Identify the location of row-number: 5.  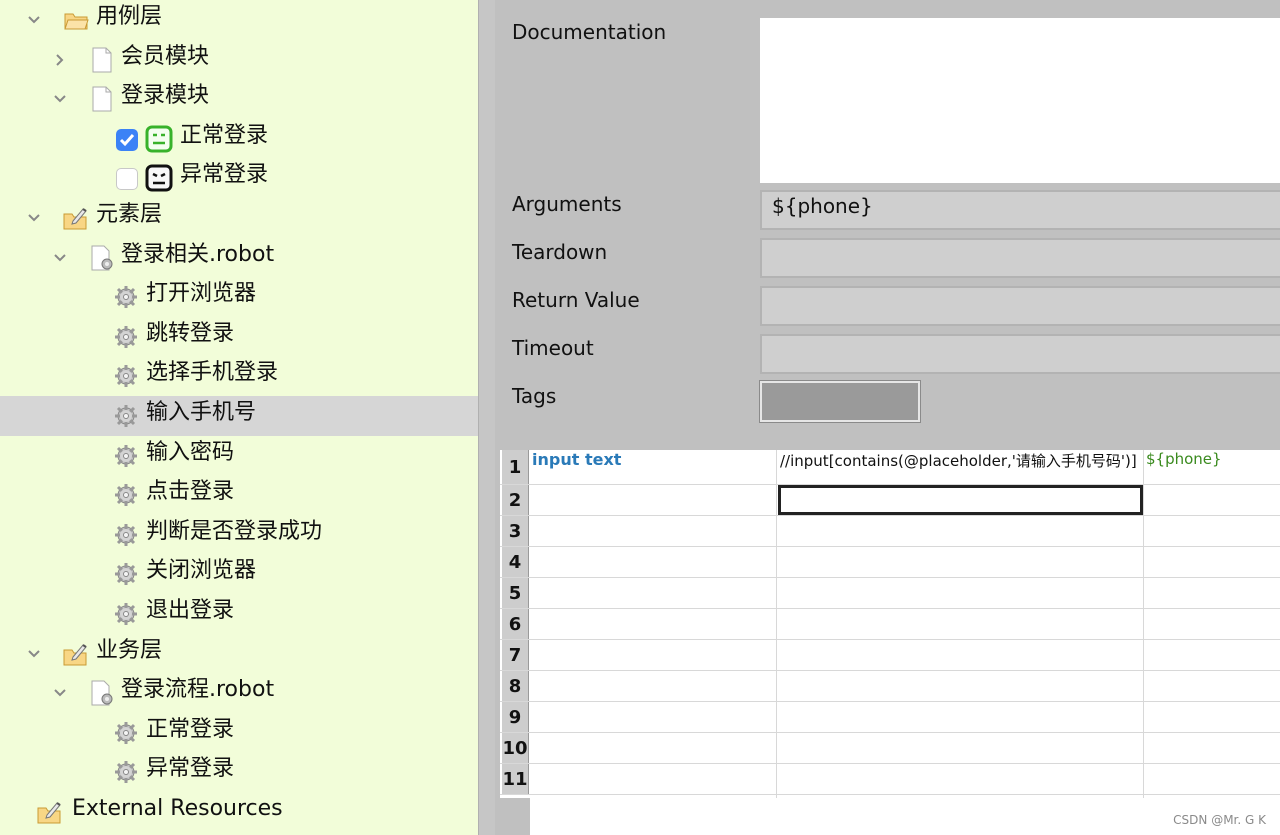
(515, 593).